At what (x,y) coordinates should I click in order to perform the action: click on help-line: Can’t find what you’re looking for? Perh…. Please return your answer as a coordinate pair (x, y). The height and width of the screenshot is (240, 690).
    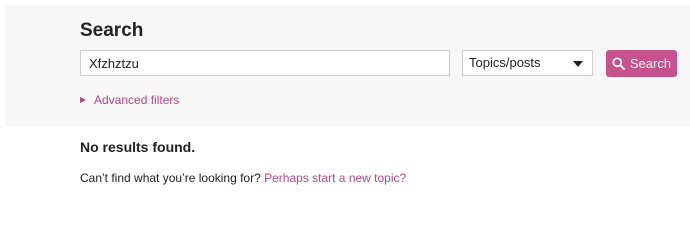
    Looking at the image, I should click on (243, 178).